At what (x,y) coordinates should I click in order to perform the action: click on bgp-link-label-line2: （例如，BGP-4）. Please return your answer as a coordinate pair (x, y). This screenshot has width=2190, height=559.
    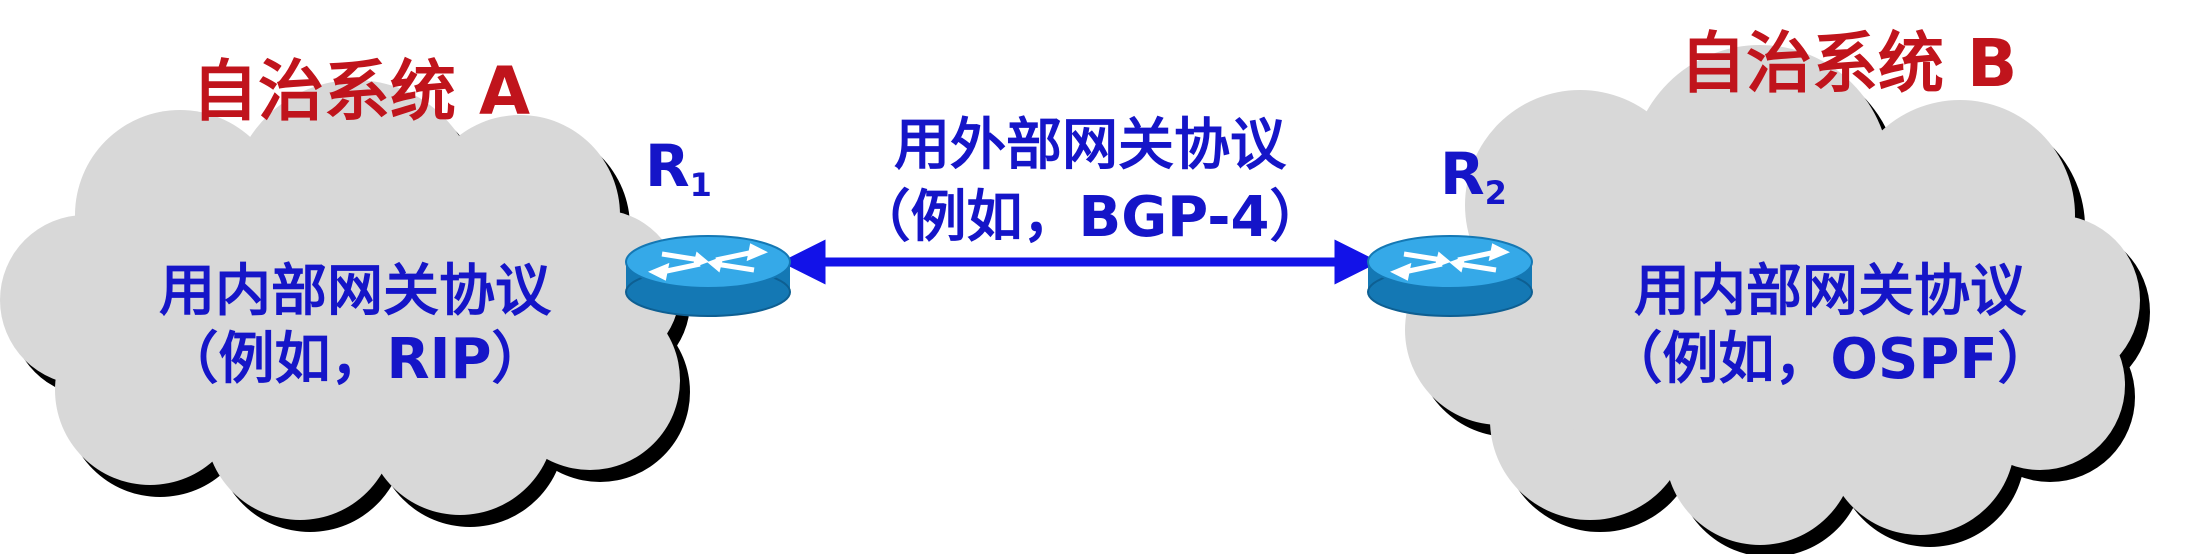
    Looking at the image, I should click on (1090, 217).